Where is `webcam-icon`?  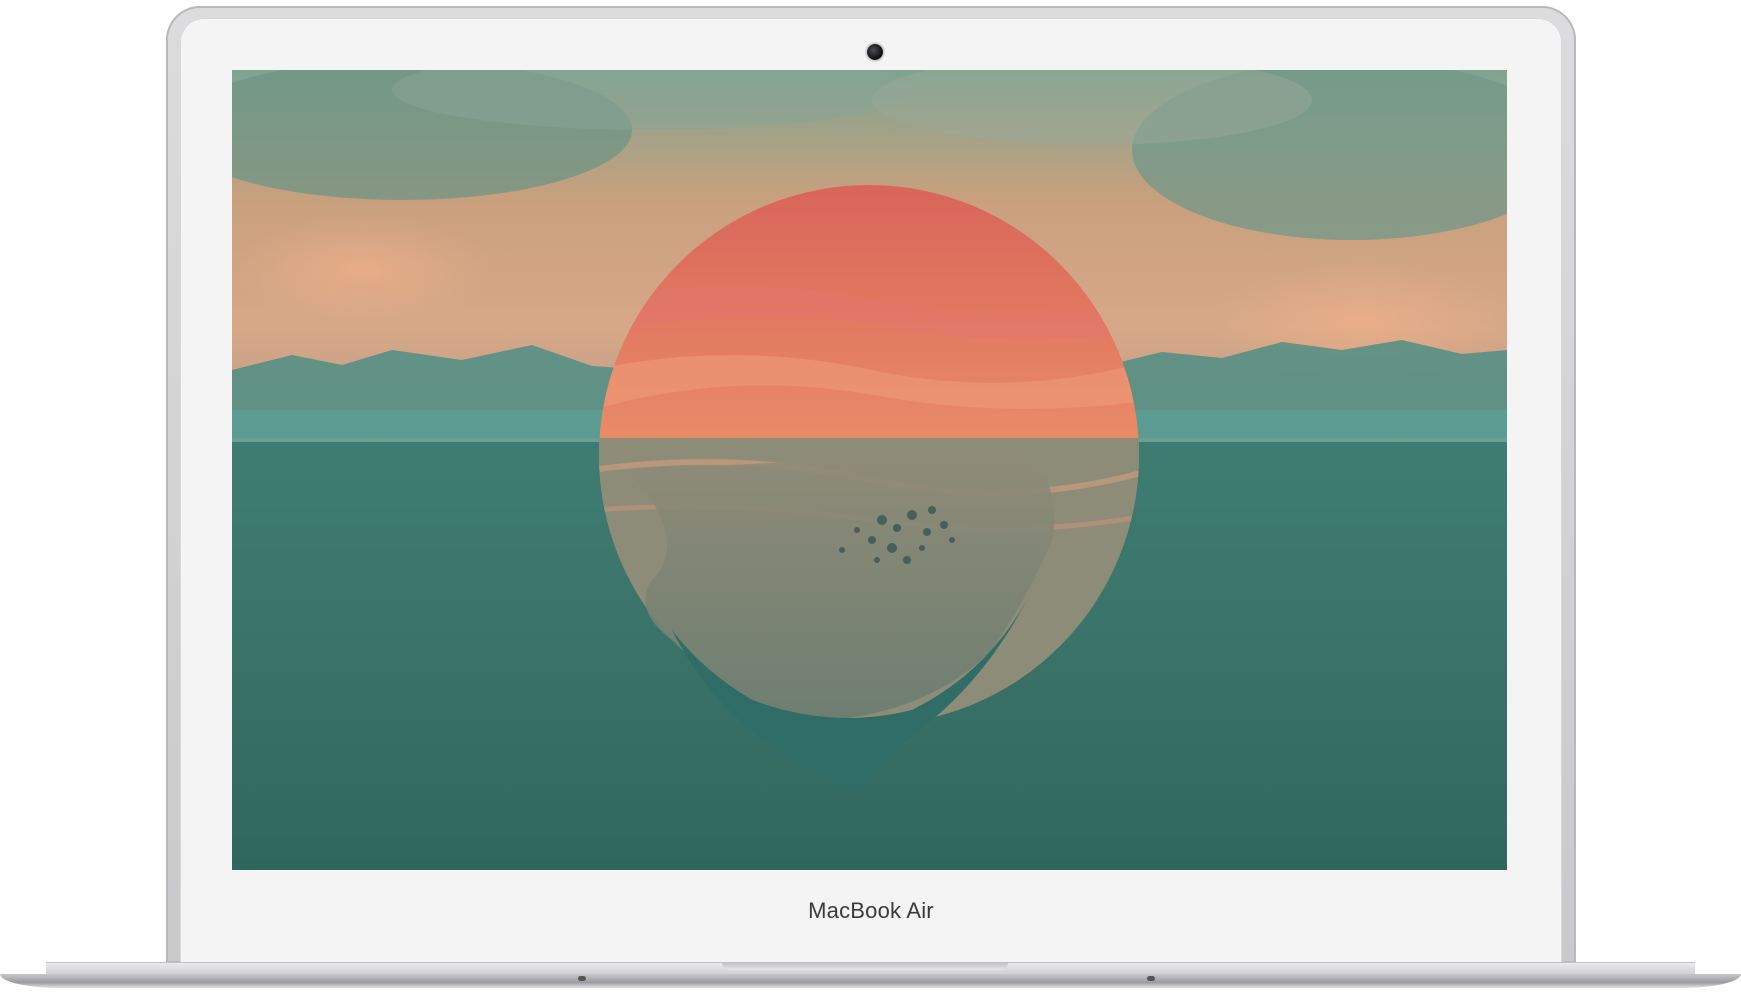 webcam-icon is located at coordinates (875, 52).